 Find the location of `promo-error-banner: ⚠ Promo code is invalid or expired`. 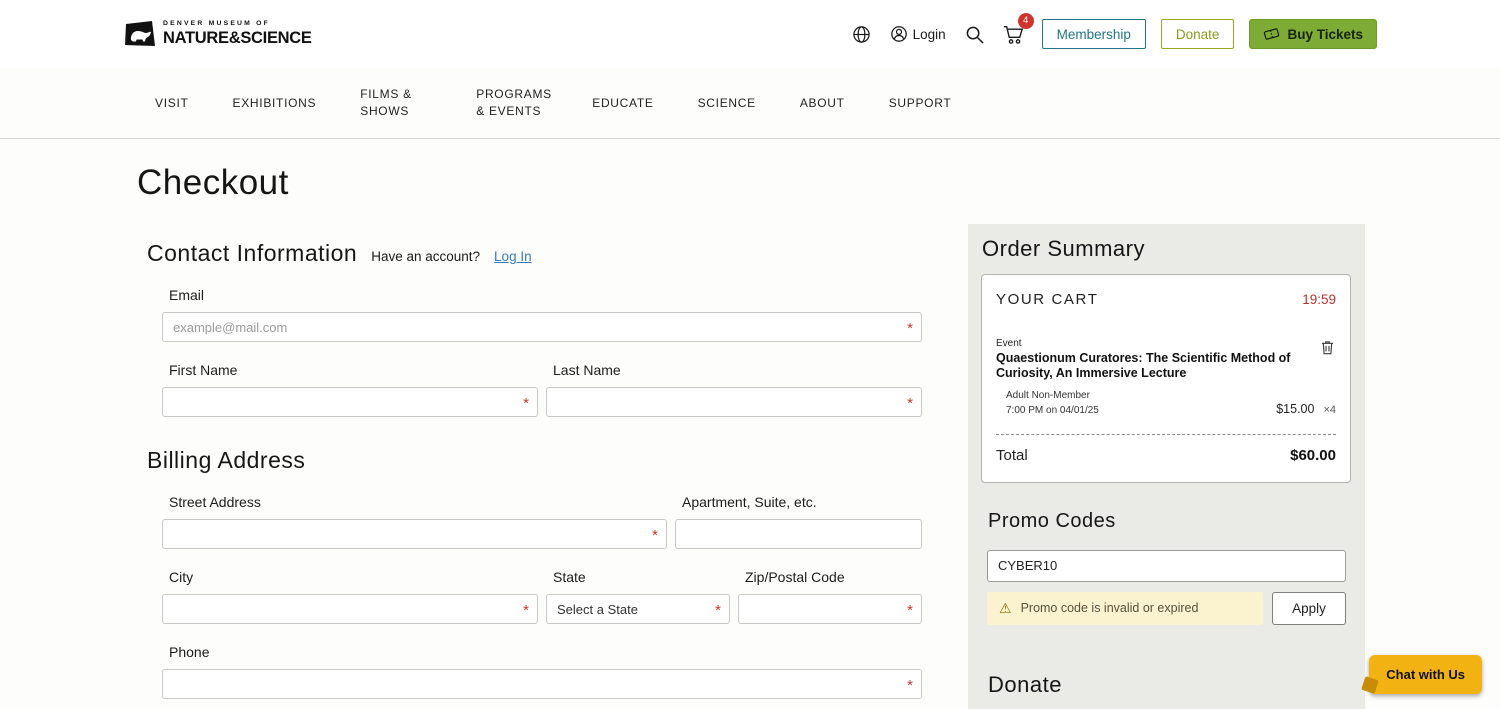

promo-error-banner: ⚠ Promo code is invalid or expired is located at coordinates (1125, 608).